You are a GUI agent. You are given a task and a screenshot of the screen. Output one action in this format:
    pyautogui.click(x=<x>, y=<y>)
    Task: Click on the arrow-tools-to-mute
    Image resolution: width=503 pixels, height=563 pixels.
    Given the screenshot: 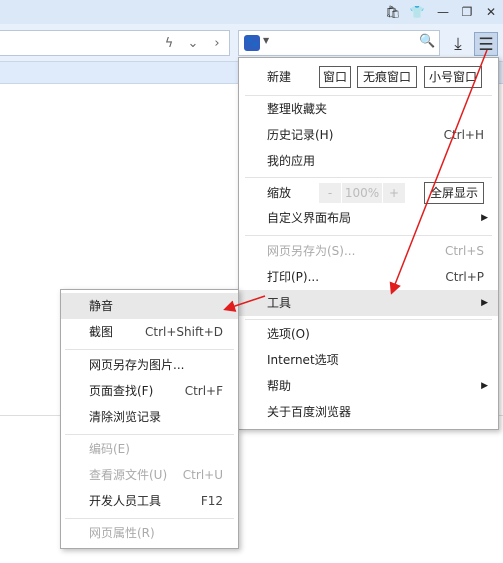 What is the action you would take?
    pyautogui.click(x=244, y=303)
    